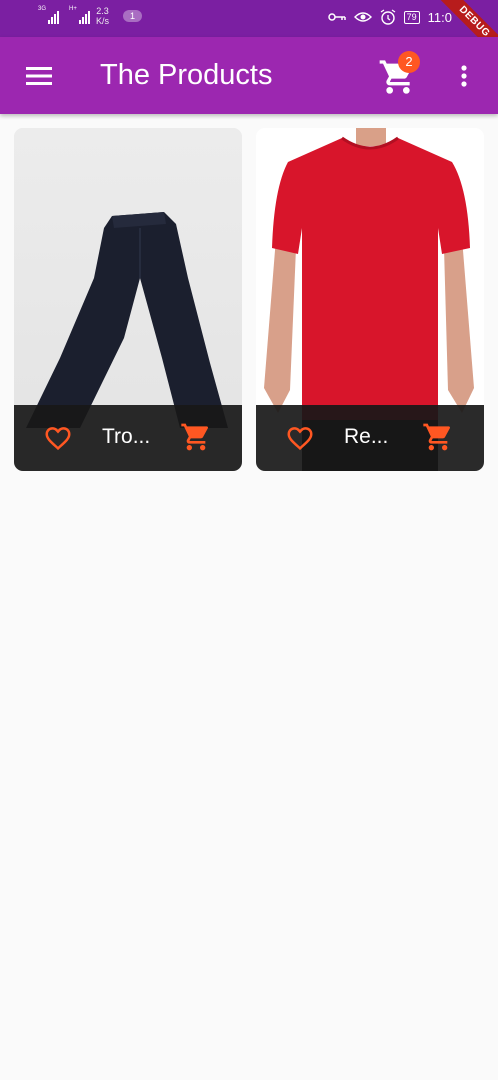  What do you see at coordinates (362, 17) in the screenshot?
I see `eye-icon` at bounding box center [362, 17].